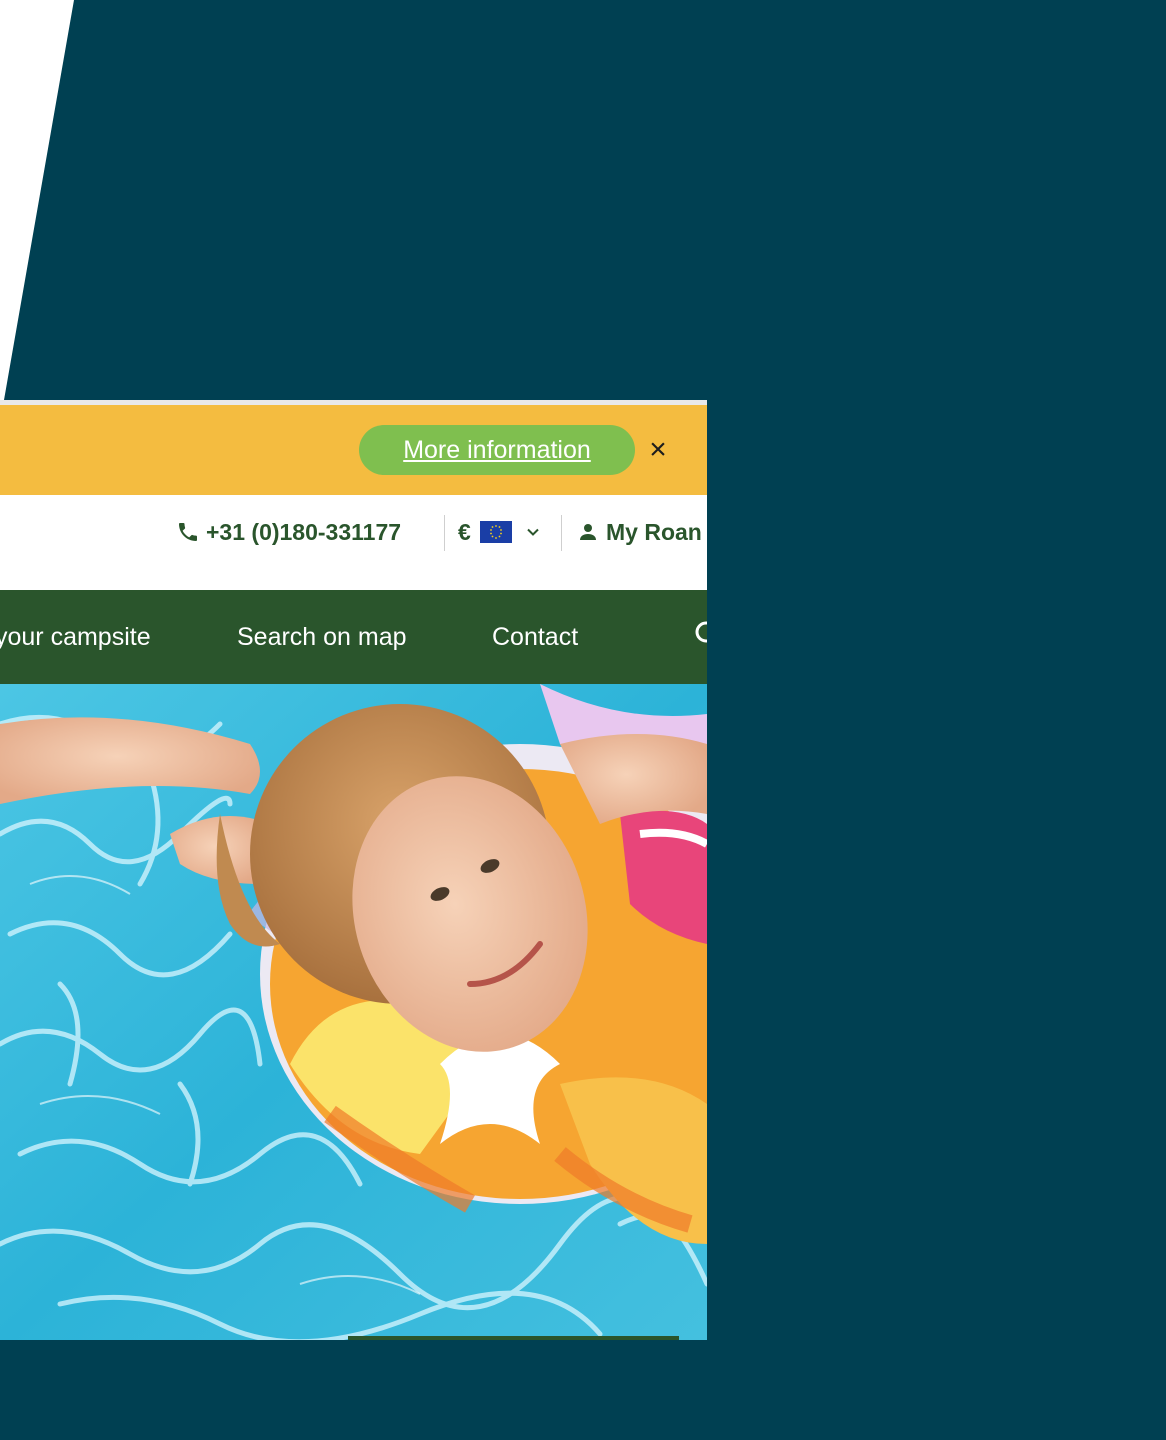  I want to click on currency-symbol: €, so click(464, 531).